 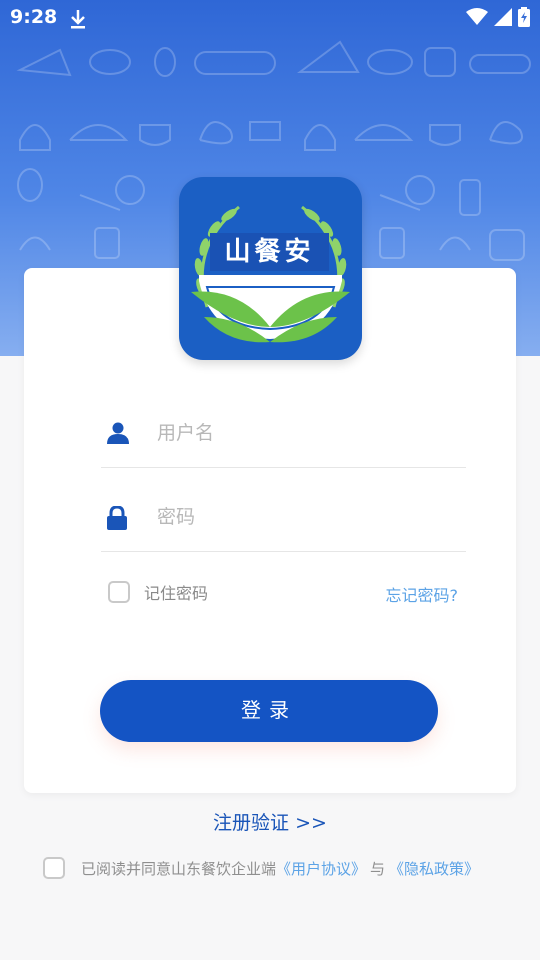 What do you see at coordinates (269, 252) in the screenshot?
I see `logo-brand-text: 山餐安` at bounding box center [269, 252].